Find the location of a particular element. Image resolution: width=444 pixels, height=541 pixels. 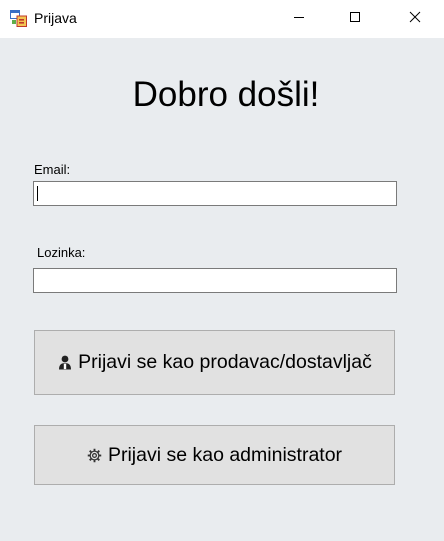

close-button is located at coordinates (415, 19).